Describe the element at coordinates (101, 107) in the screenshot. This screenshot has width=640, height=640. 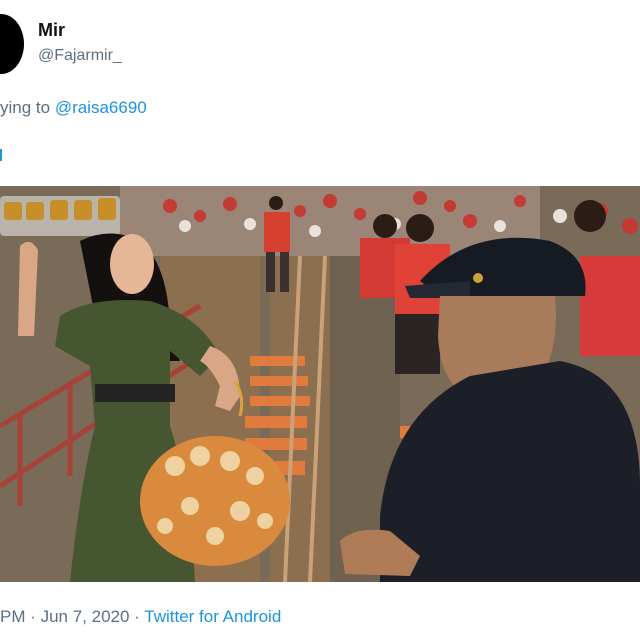
I see `reply-mention-link: @raisa6690` at that location.